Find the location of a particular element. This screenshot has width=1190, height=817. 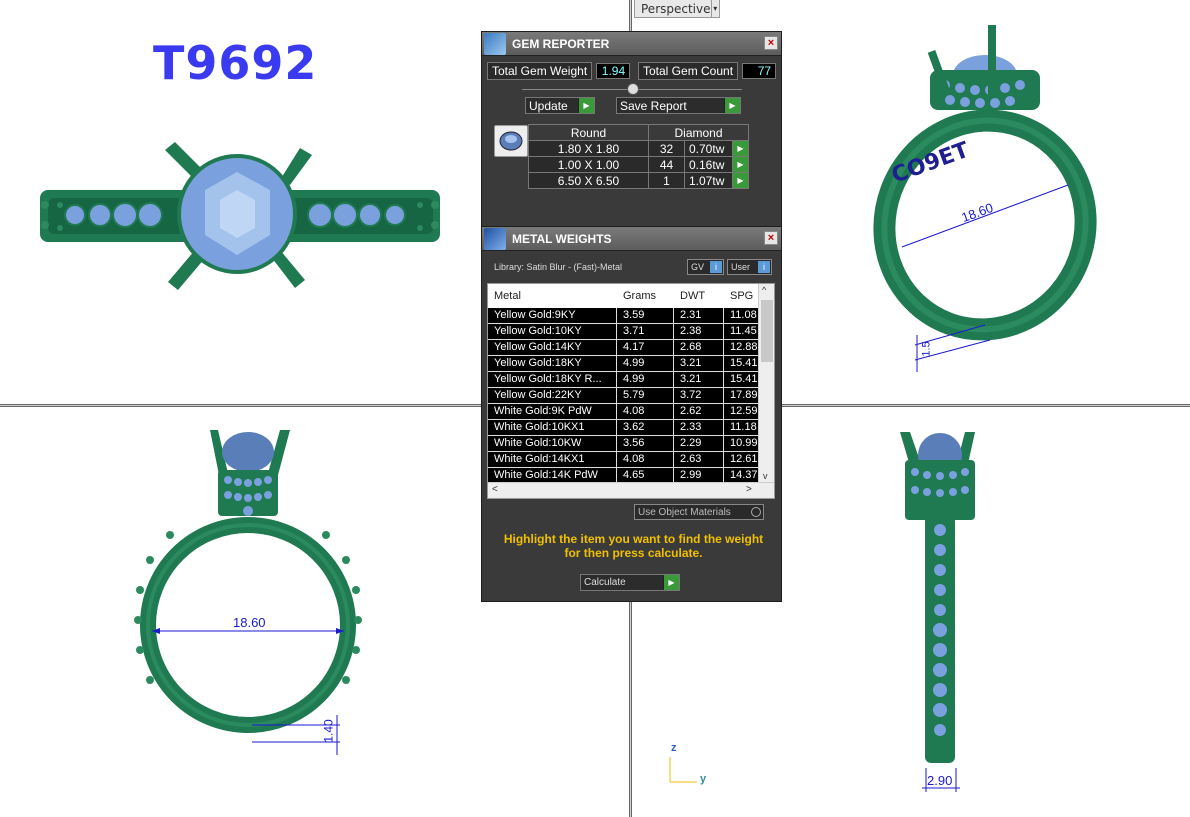

chevron-down-icon: ▾ is located at coordinates (715, 8).